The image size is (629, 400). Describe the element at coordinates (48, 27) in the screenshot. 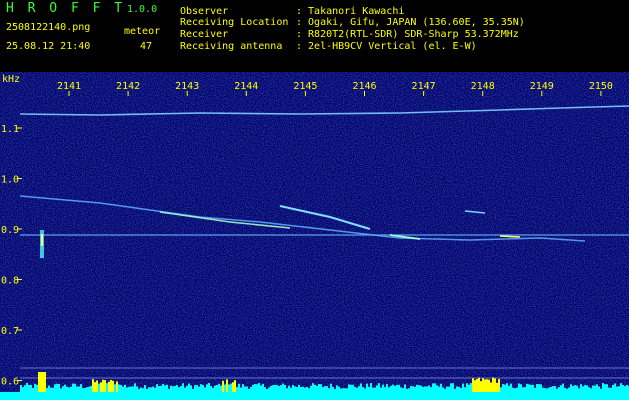

I see `file-name: 2508122140.png` at that location.